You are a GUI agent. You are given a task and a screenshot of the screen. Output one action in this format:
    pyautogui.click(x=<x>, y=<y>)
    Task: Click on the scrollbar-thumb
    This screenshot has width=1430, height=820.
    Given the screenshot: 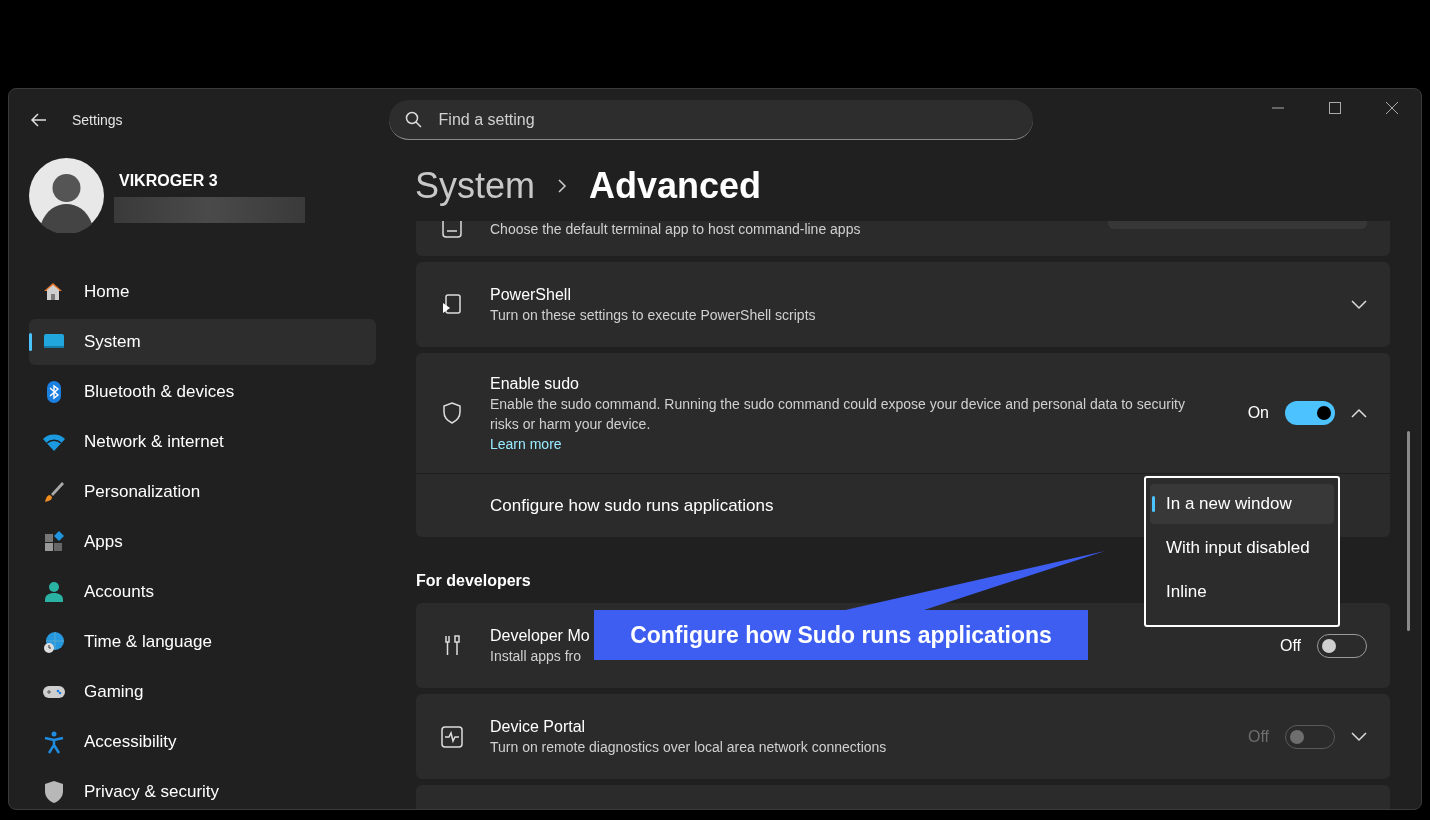 What is the action you would take?
    pyautogui.click(x=1408, y=531)
    